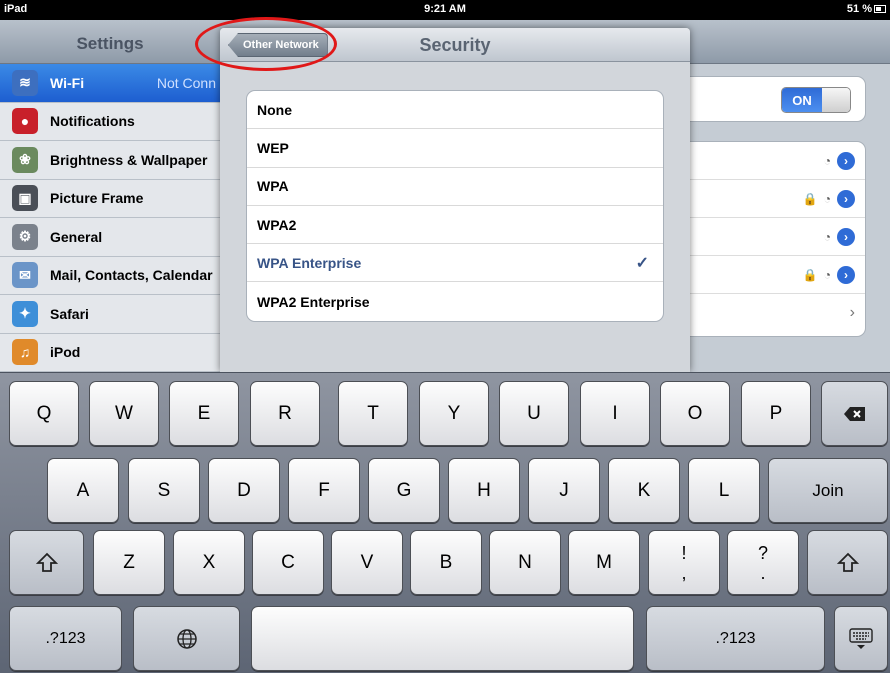 The height and width of the screenshot is (673, 890). I want to click on popover-navbar: Security Other Network, so click(455, 45).